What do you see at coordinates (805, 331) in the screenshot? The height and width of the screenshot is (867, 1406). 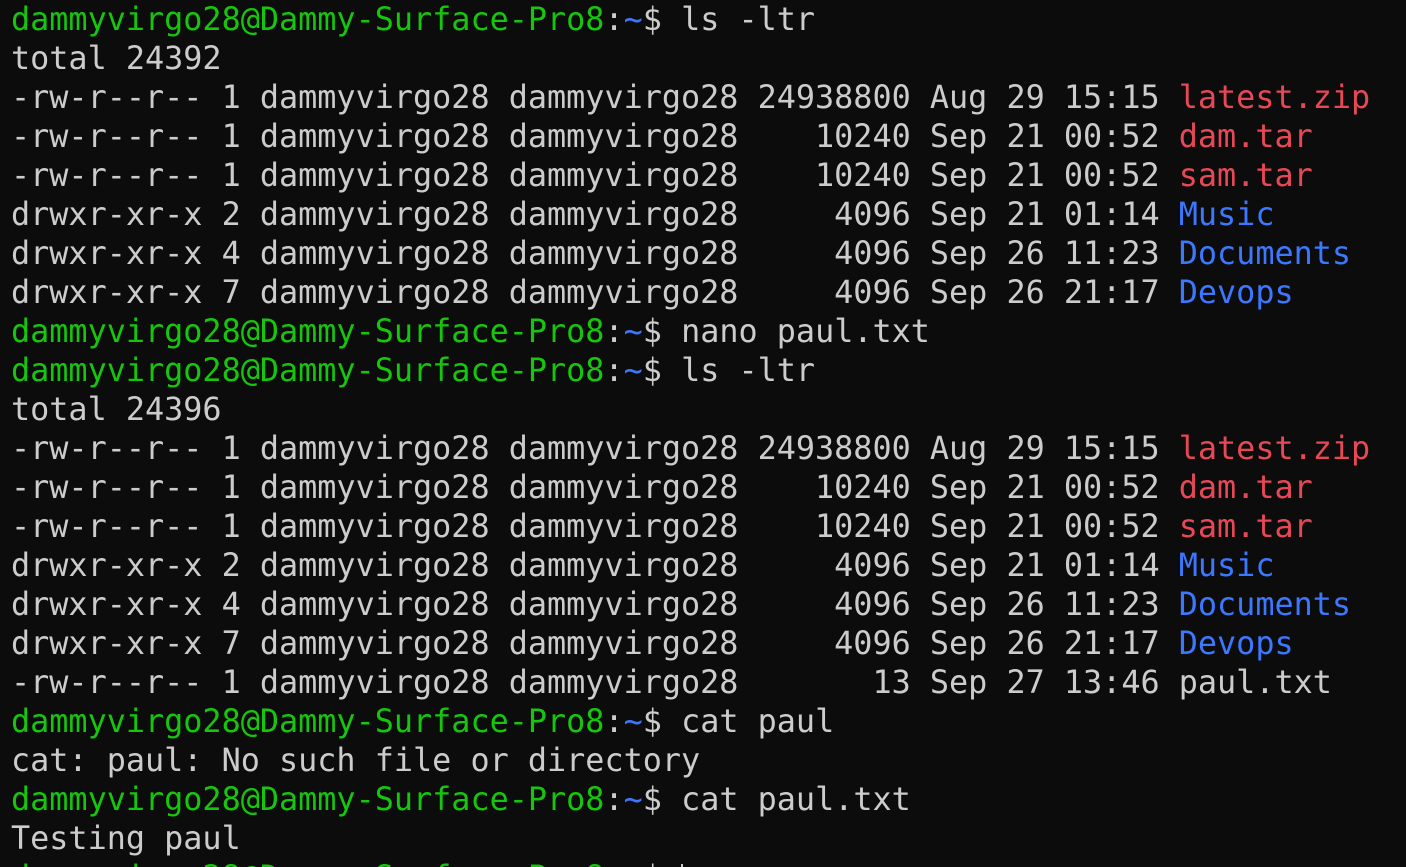 I see `command-text: nano paul.txt` at bounding box center [805, 331].